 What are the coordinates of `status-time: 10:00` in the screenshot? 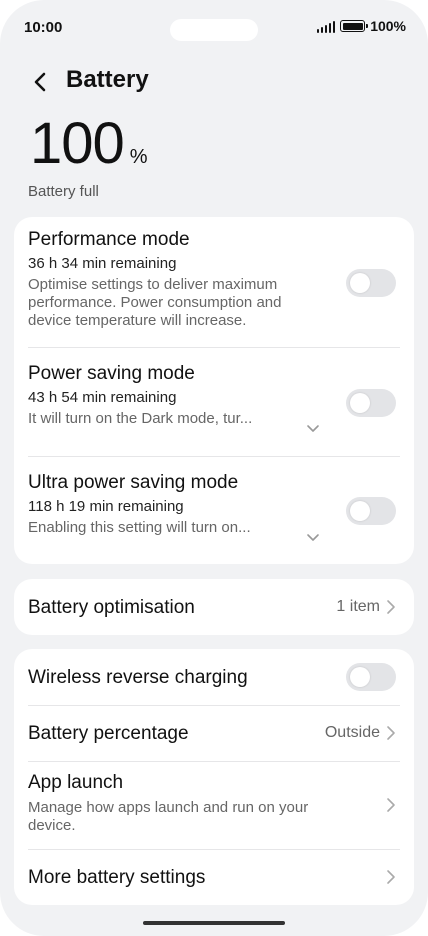 It's located at (43, 27).